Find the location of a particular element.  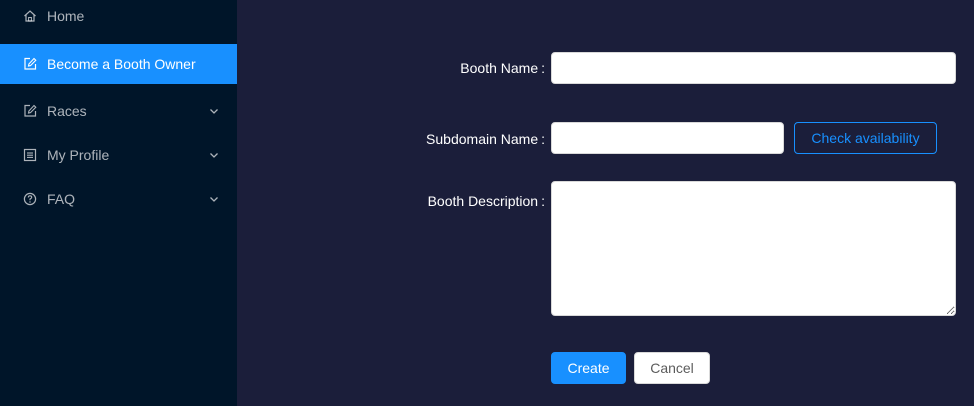

sidebar-item-label: FAQ is located at coordinates (61, 199).